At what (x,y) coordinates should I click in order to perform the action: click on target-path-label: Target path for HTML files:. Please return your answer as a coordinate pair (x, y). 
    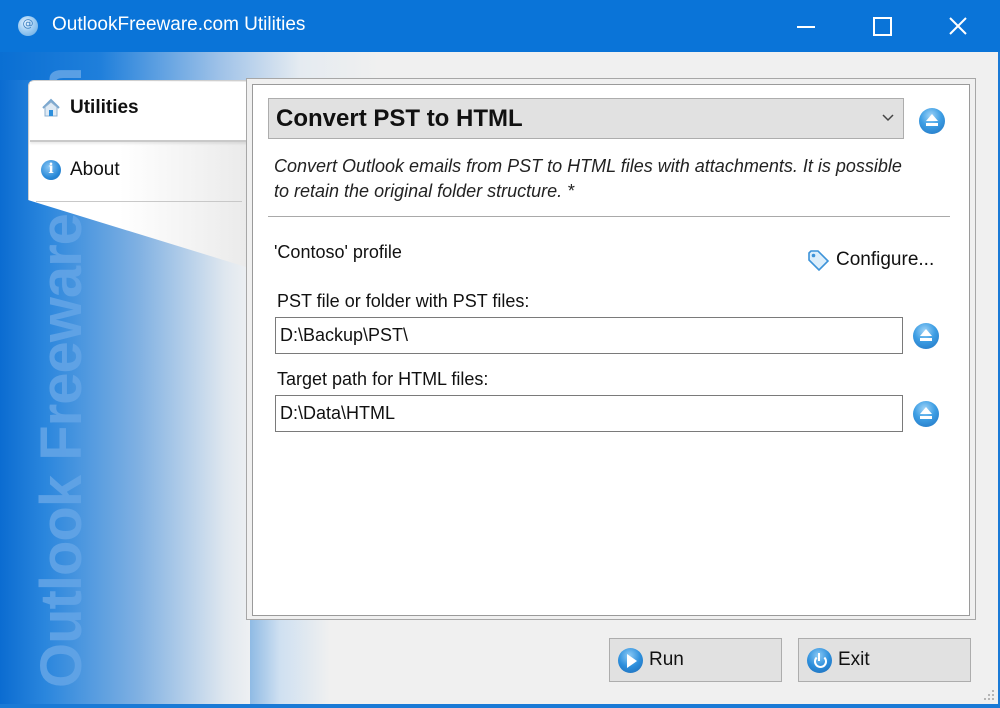
    Looking at the image, I should click on (383, 379).